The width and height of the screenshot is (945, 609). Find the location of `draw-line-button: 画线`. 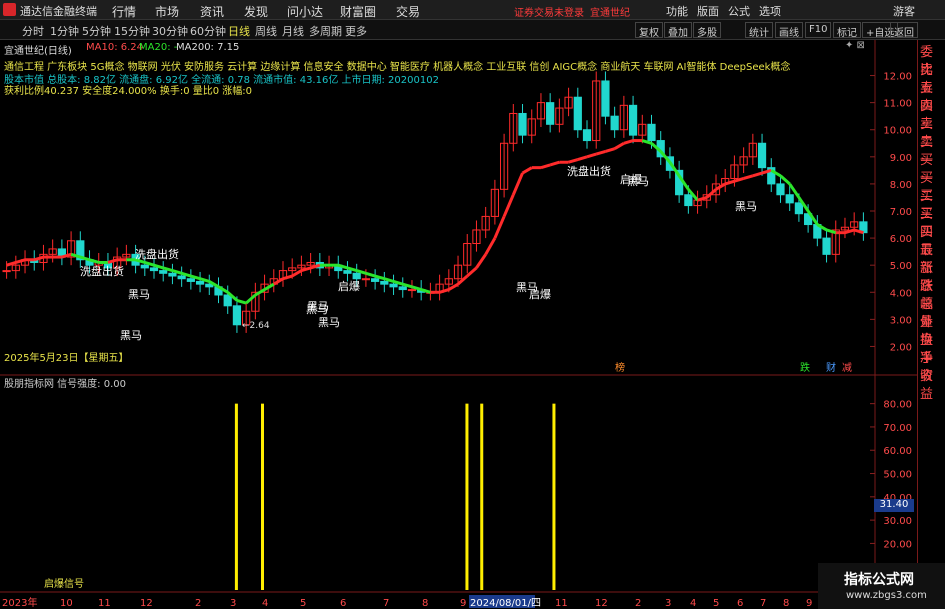

draw-line-button: 画线 is located at coordinates (789, 30).